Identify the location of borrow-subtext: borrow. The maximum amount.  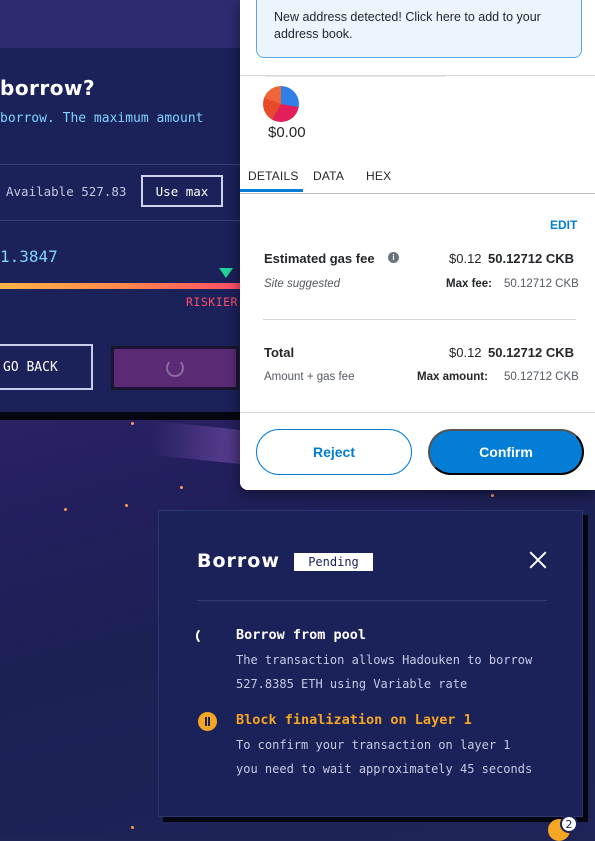
(102, 118).